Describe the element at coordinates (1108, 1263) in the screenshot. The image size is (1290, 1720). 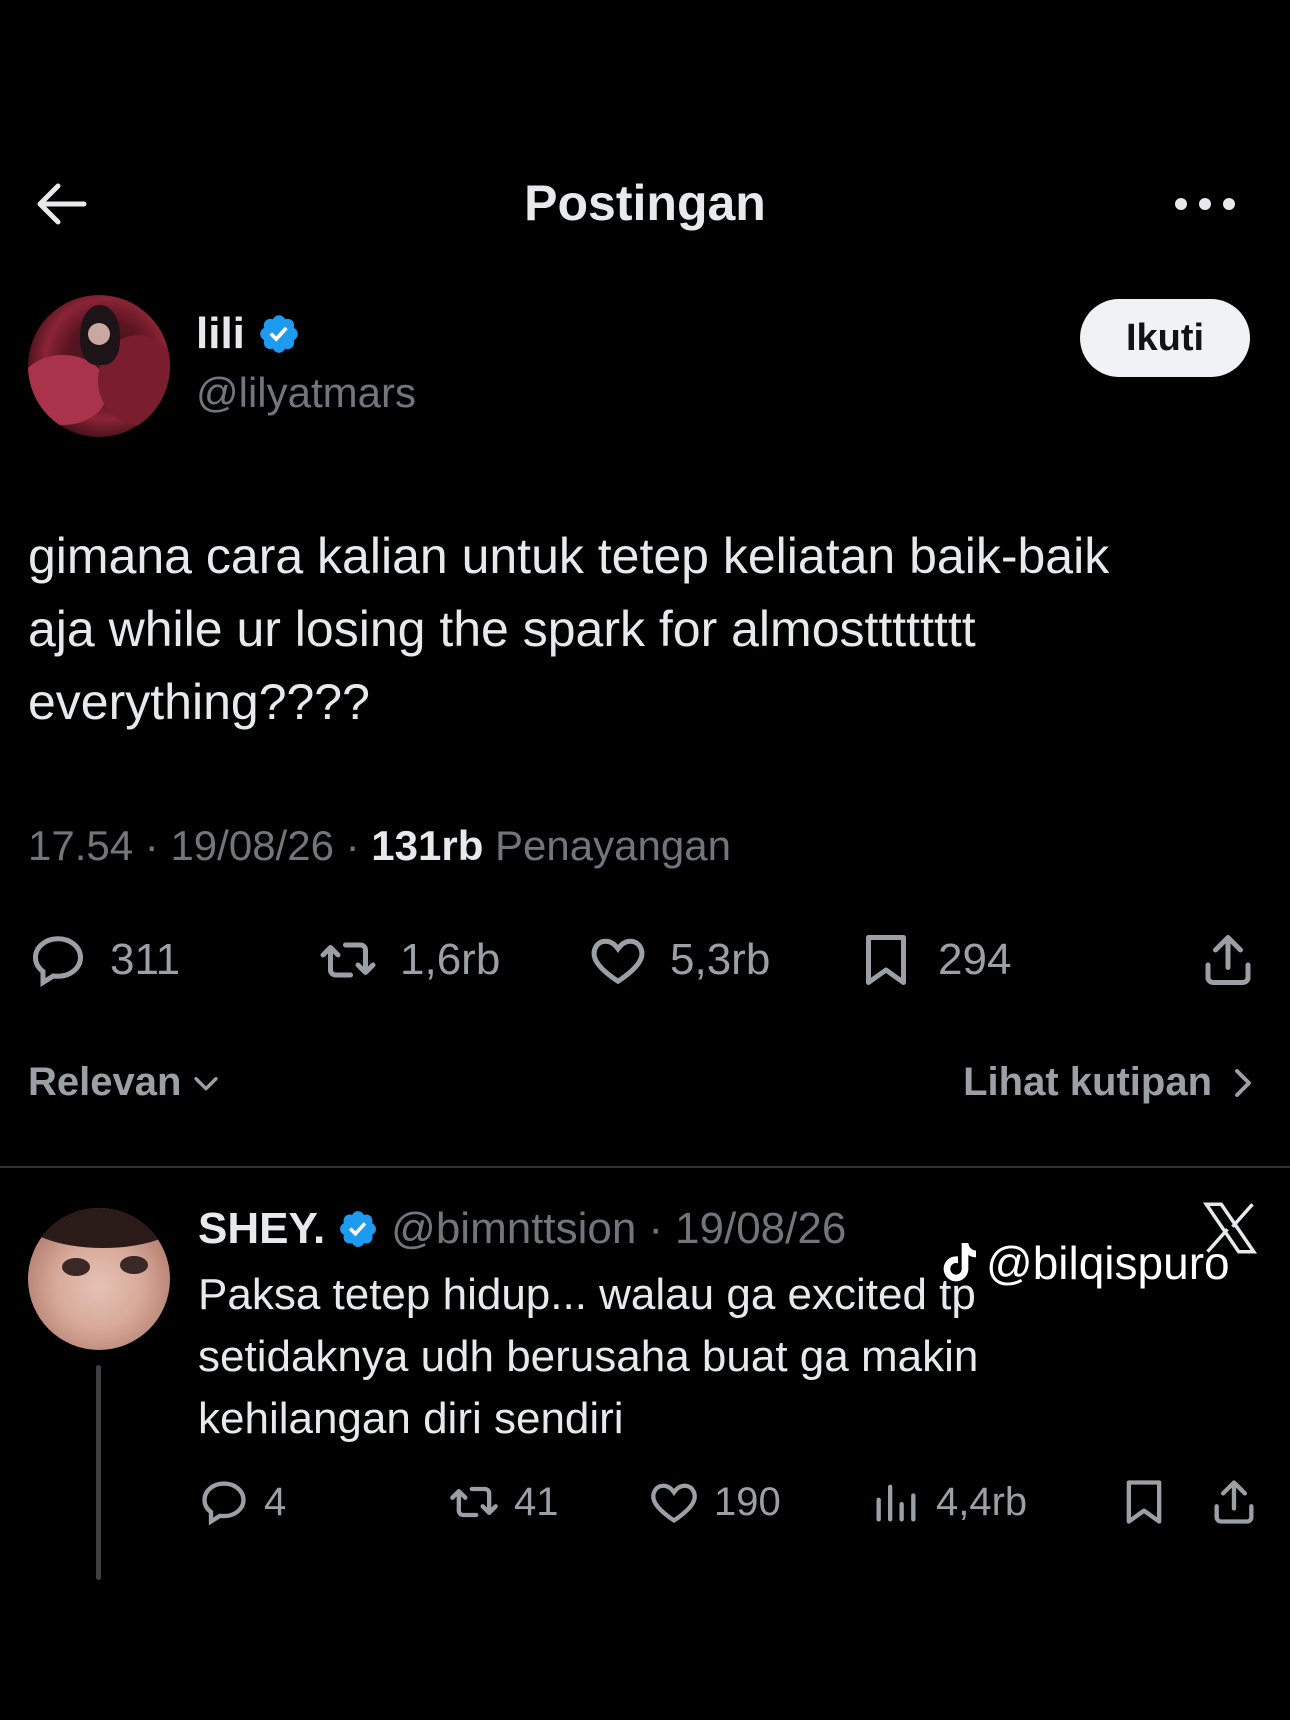
I see `watermark-handle: @bilqispuro` at that location.